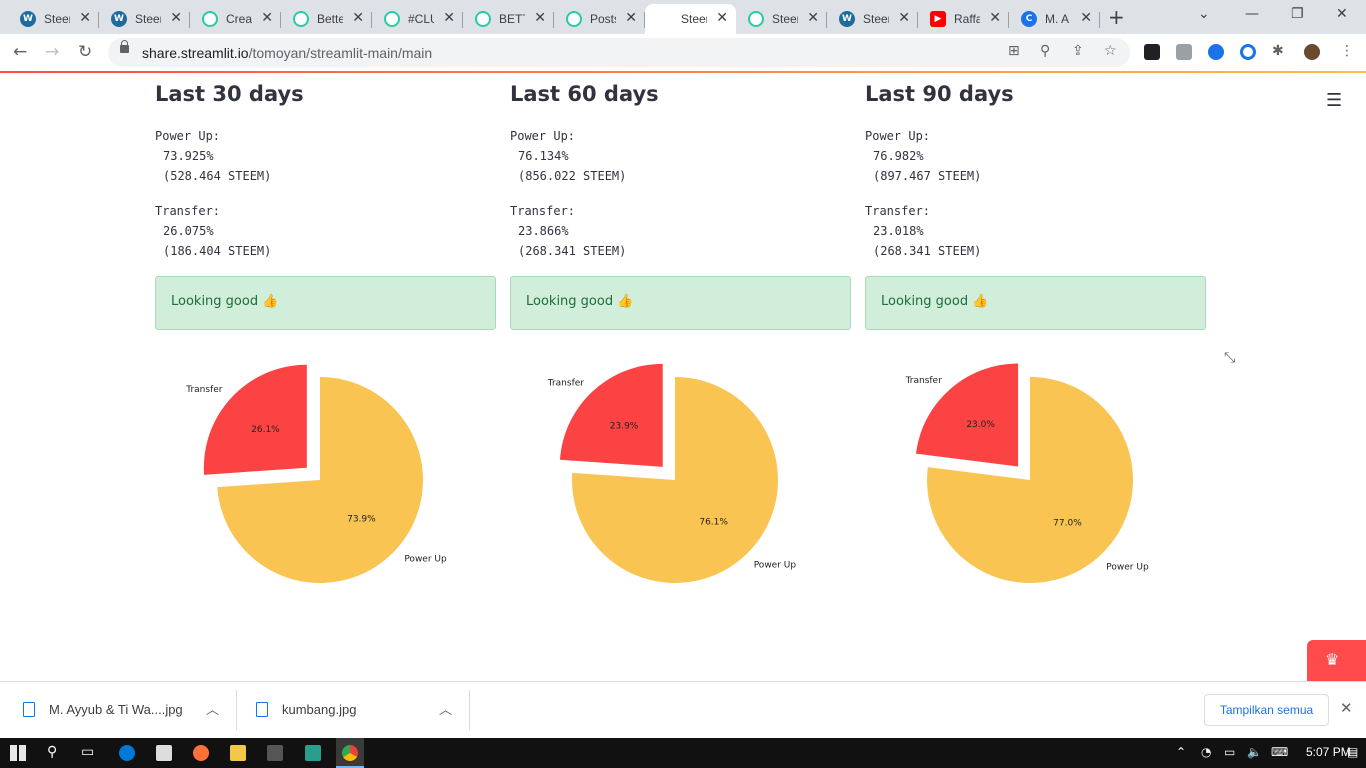 The height and width of the screenshot is (768, 1366). Describe the element at coordinates (1054, 19) in the screenshot. I see `browser-tab: C M. A ✕` at that location.